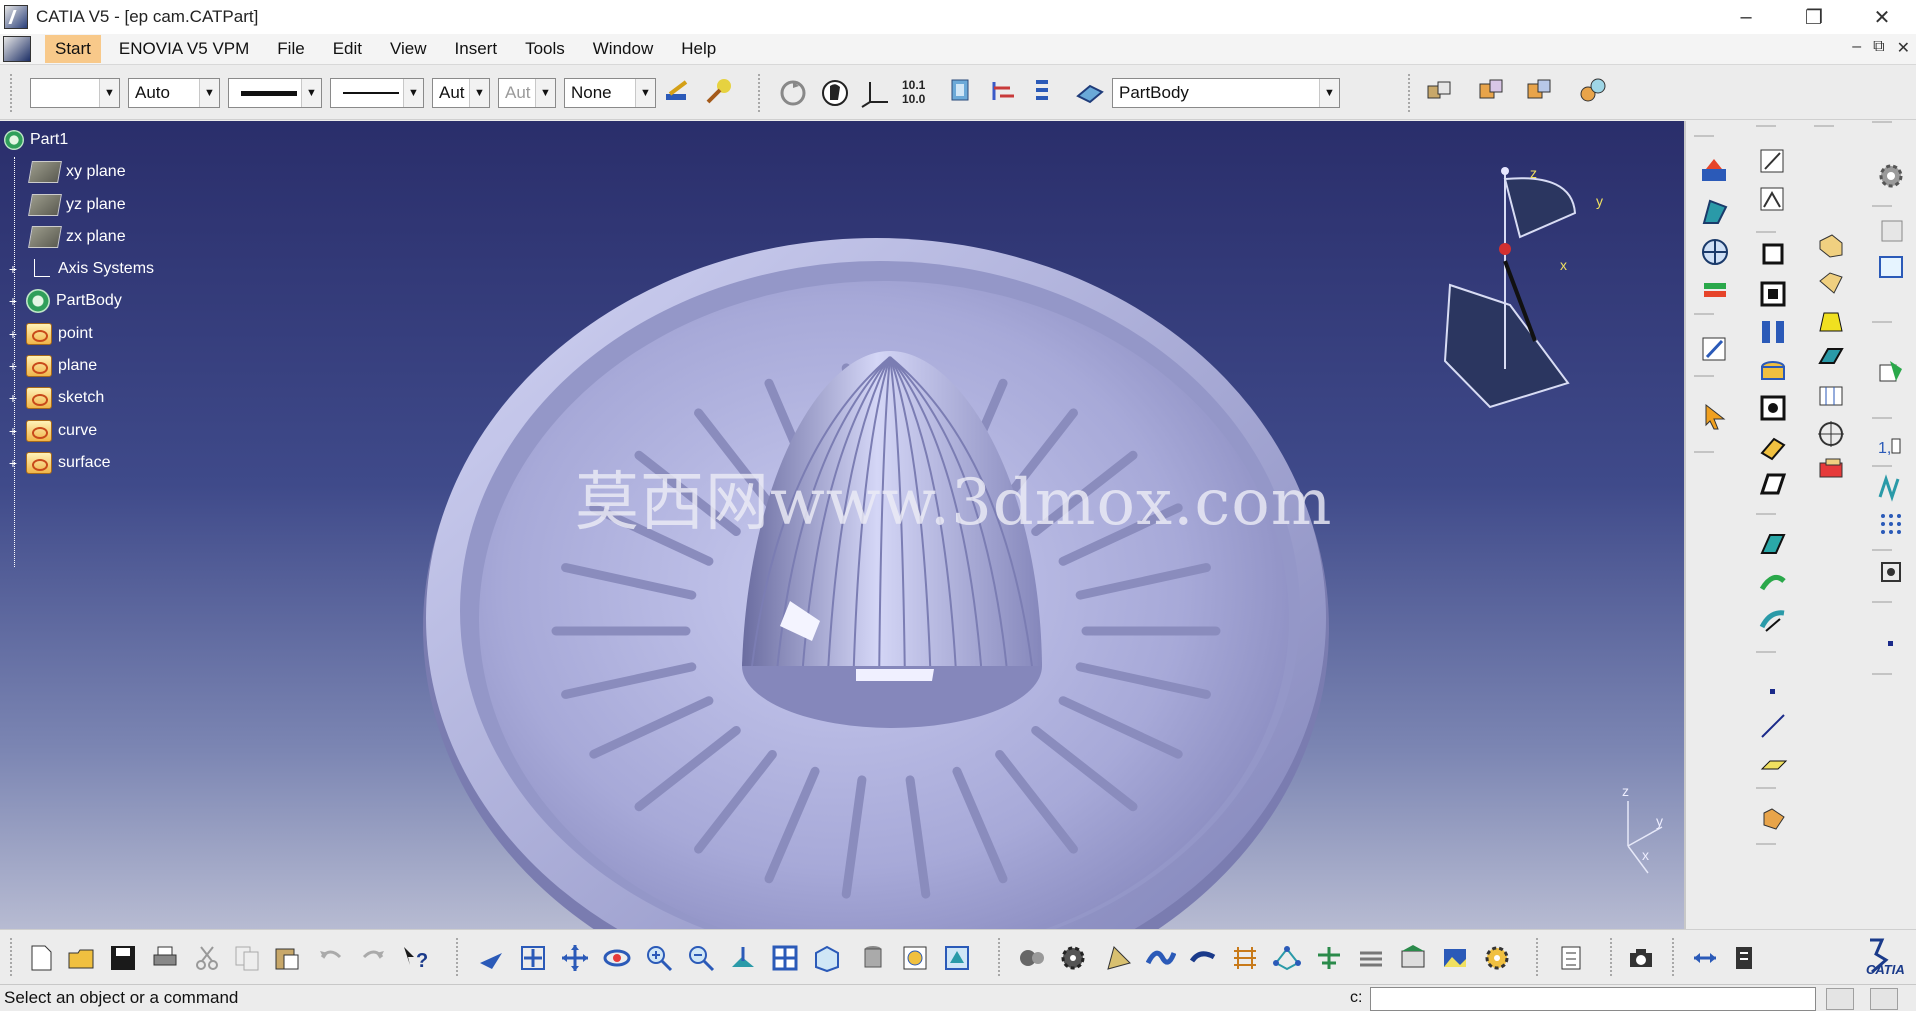 Image resolution: width=1916 pixels, height=1011 pixels. I want to click on tree-node-surface: + surface, so click(55, 463).